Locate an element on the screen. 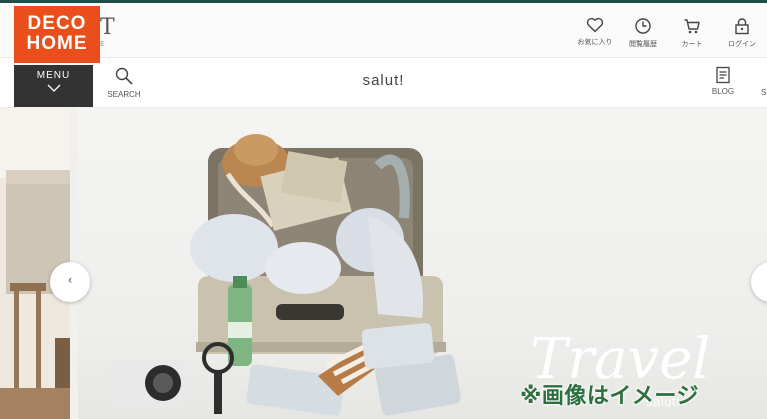 This screenshot has height=419, width=767. cart-button: カート is located at coordinates (692, 33).